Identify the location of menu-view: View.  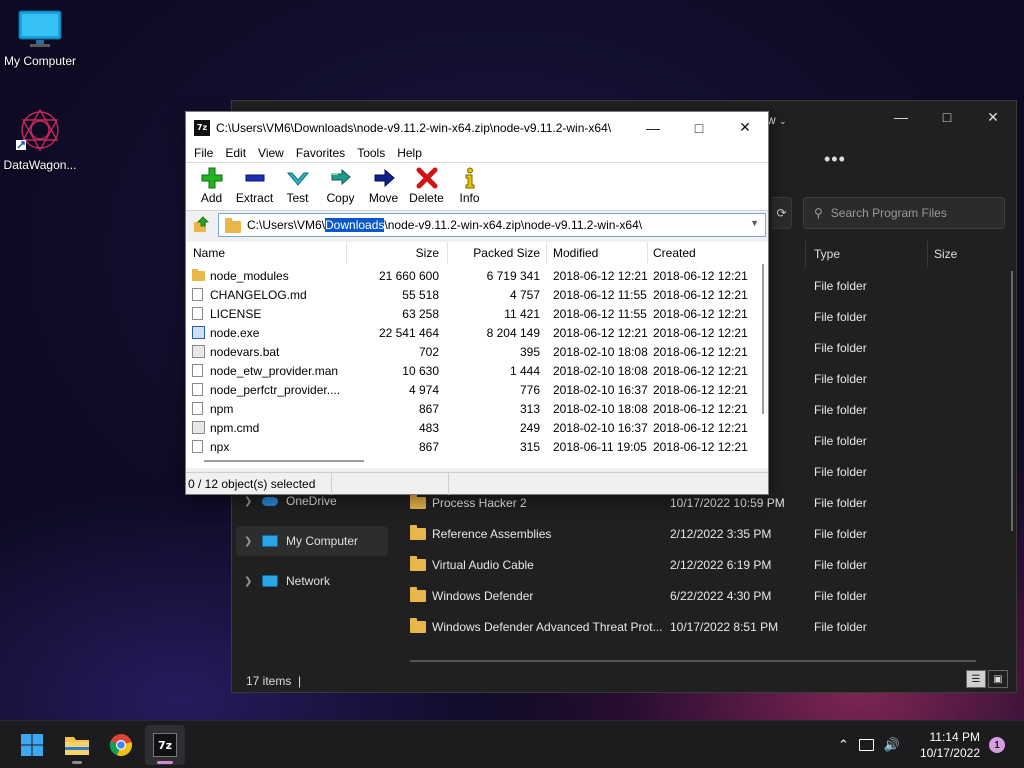
(271, 153).